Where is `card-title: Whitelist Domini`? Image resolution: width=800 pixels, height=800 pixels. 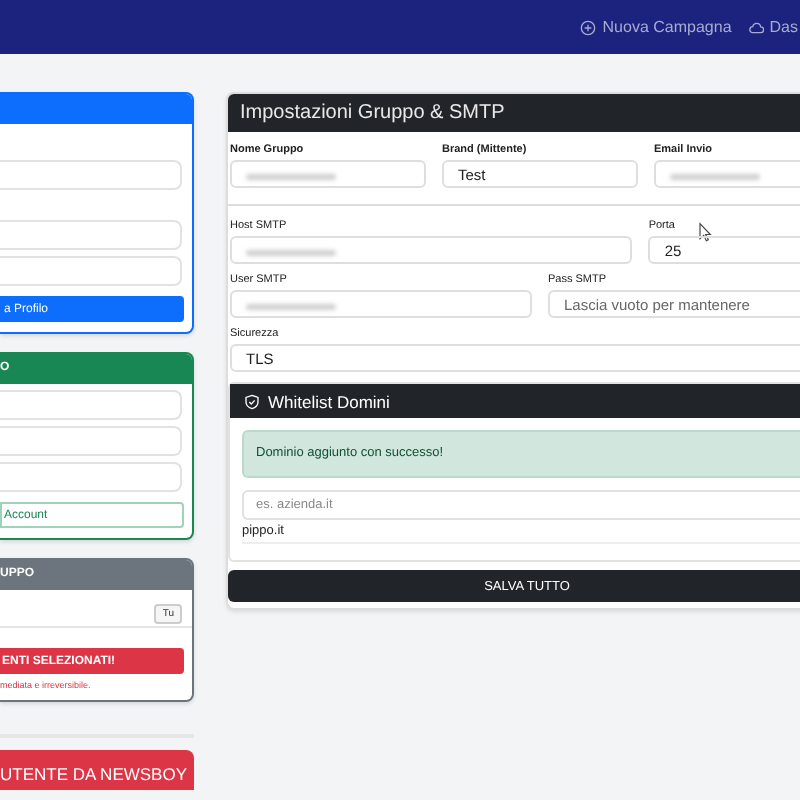 card-title: Whitelist Domini is located at coordinates (329, 401).